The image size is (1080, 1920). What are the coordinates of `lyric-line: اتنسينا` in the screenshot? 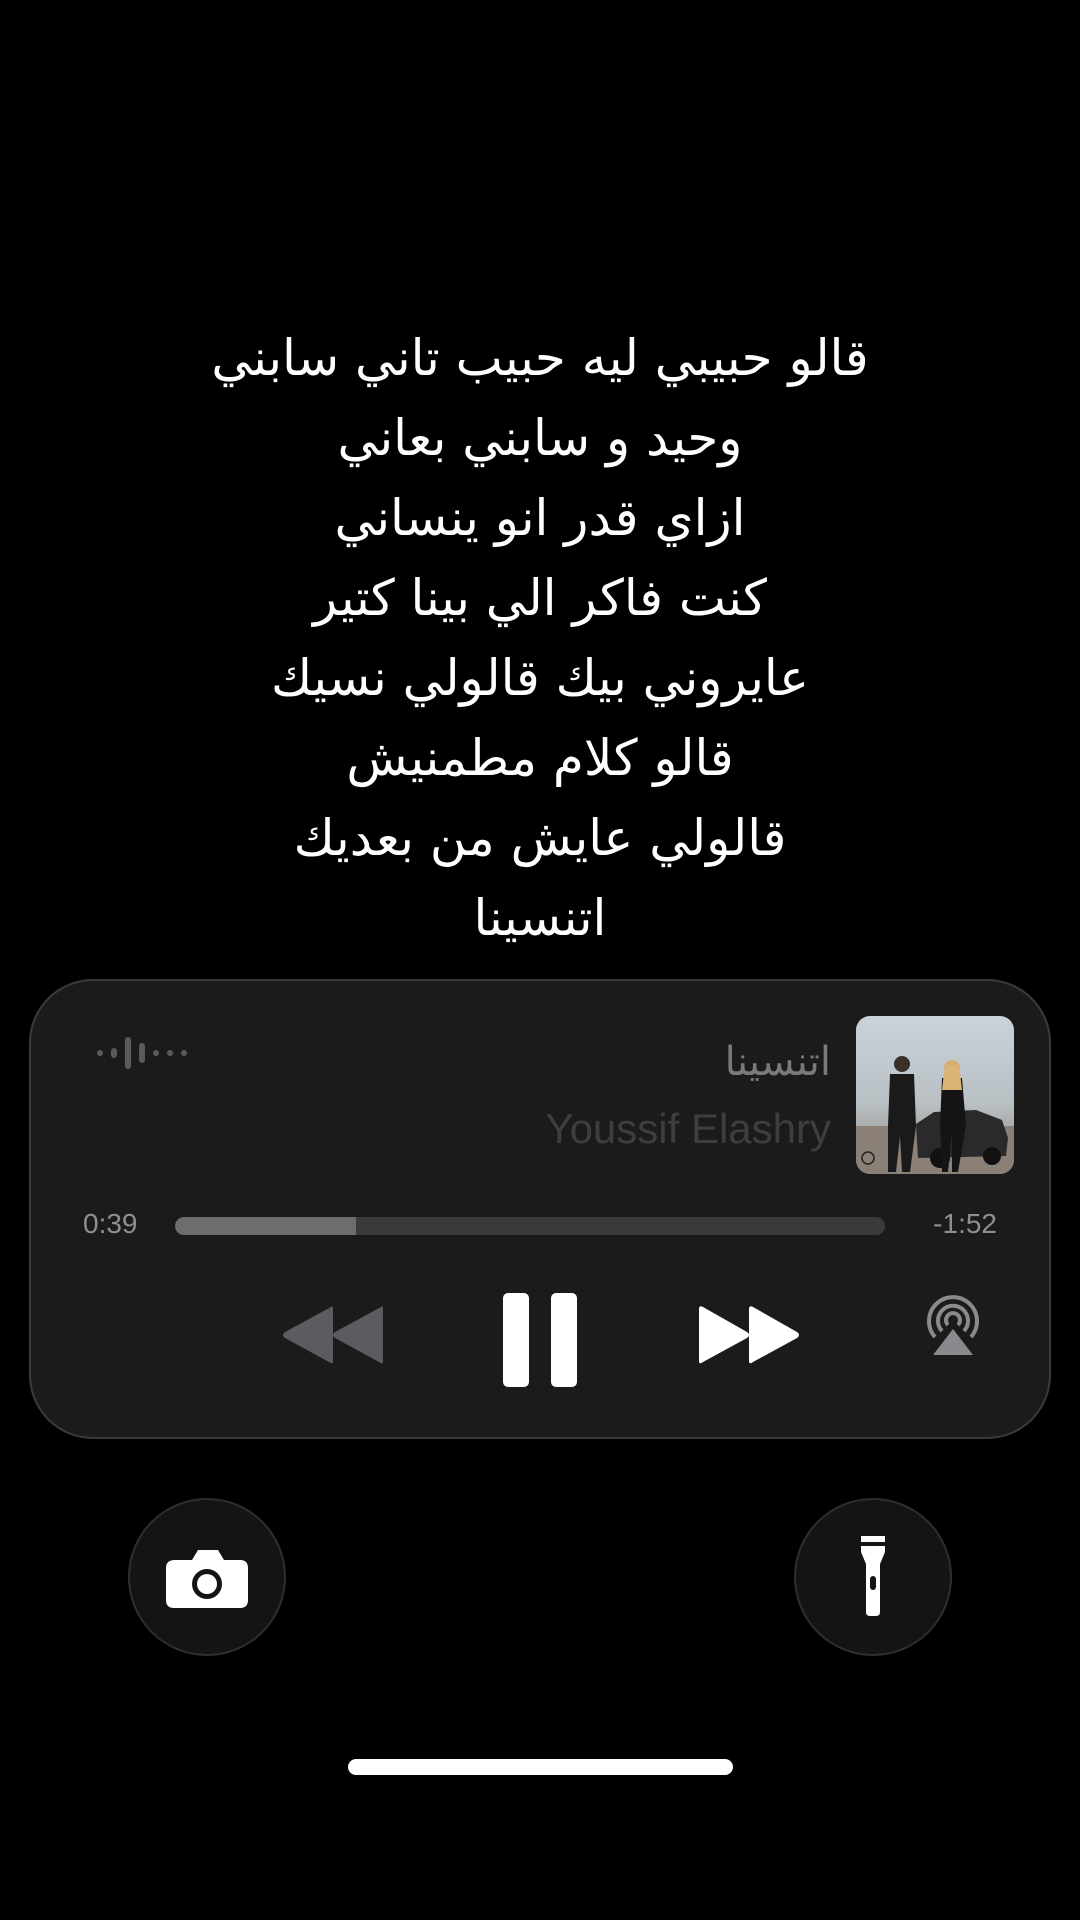 It's located at (540, 918).